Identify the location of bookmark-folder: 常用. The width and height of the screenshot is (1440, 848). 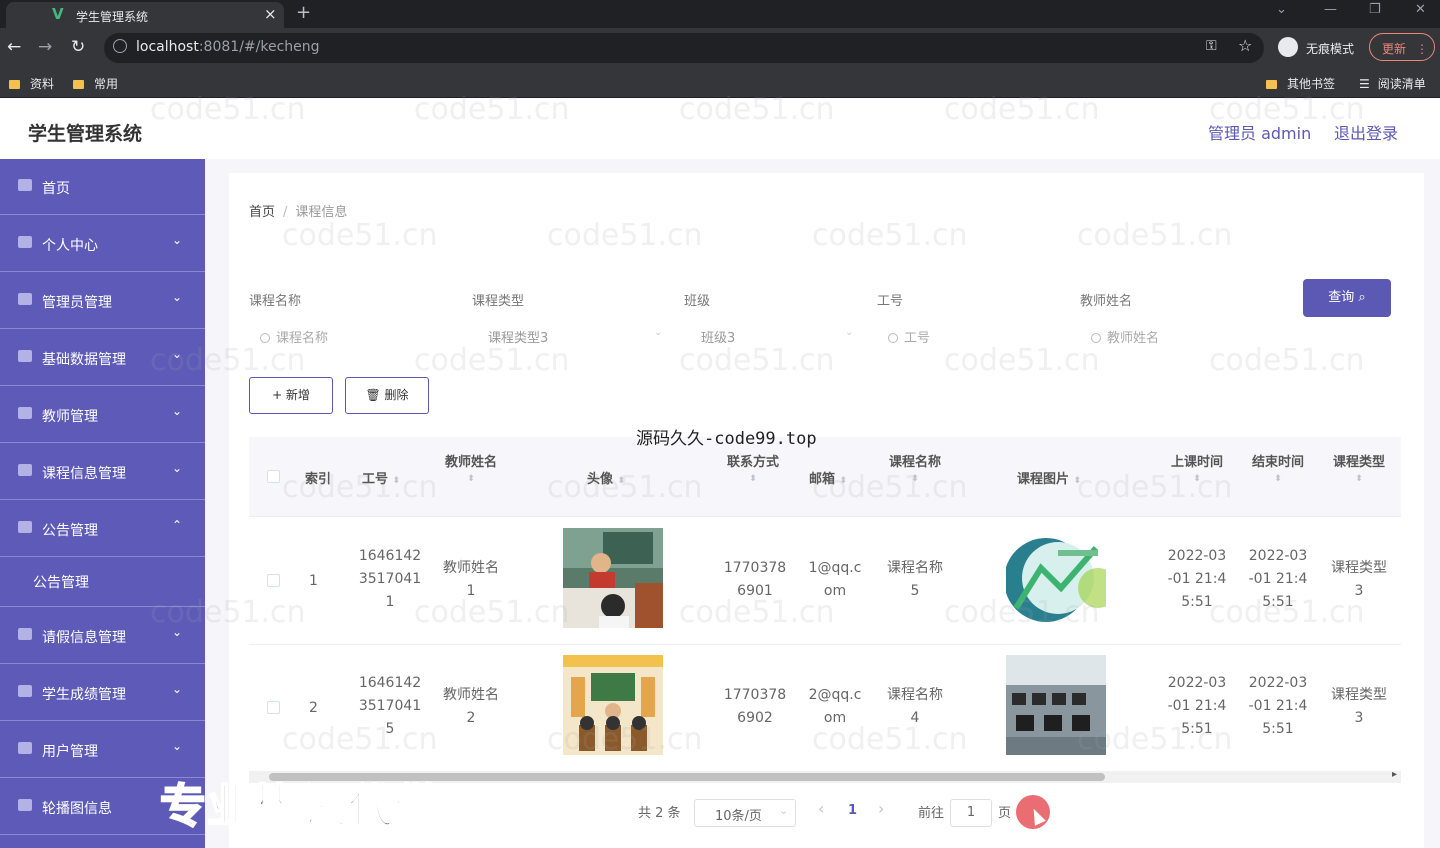
(95, 83).